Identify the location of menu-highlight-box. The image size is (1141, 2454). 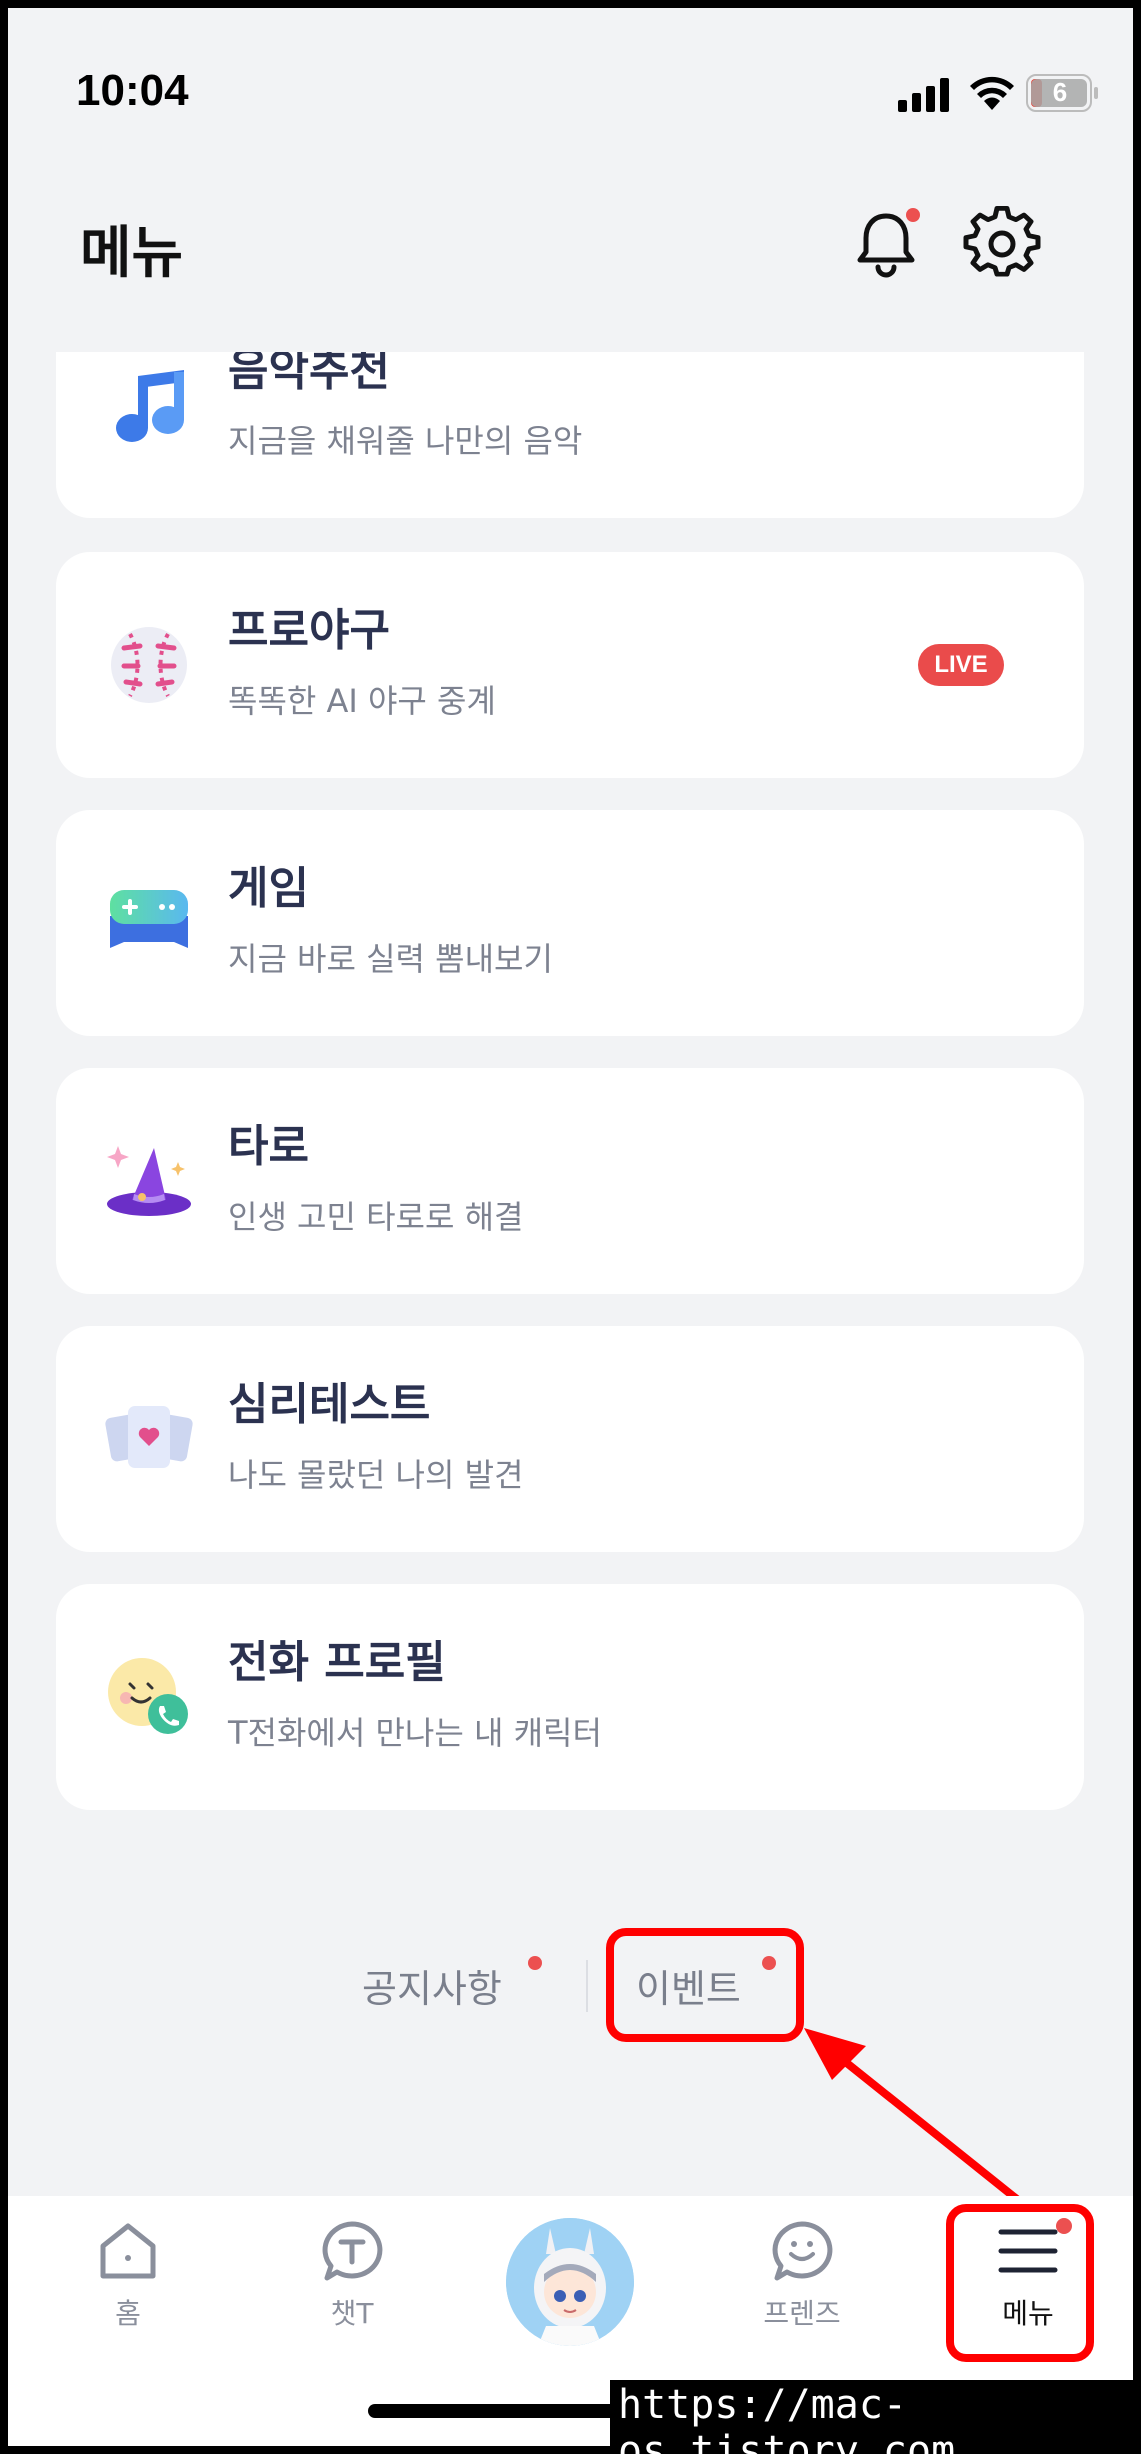
(1020, 2283).